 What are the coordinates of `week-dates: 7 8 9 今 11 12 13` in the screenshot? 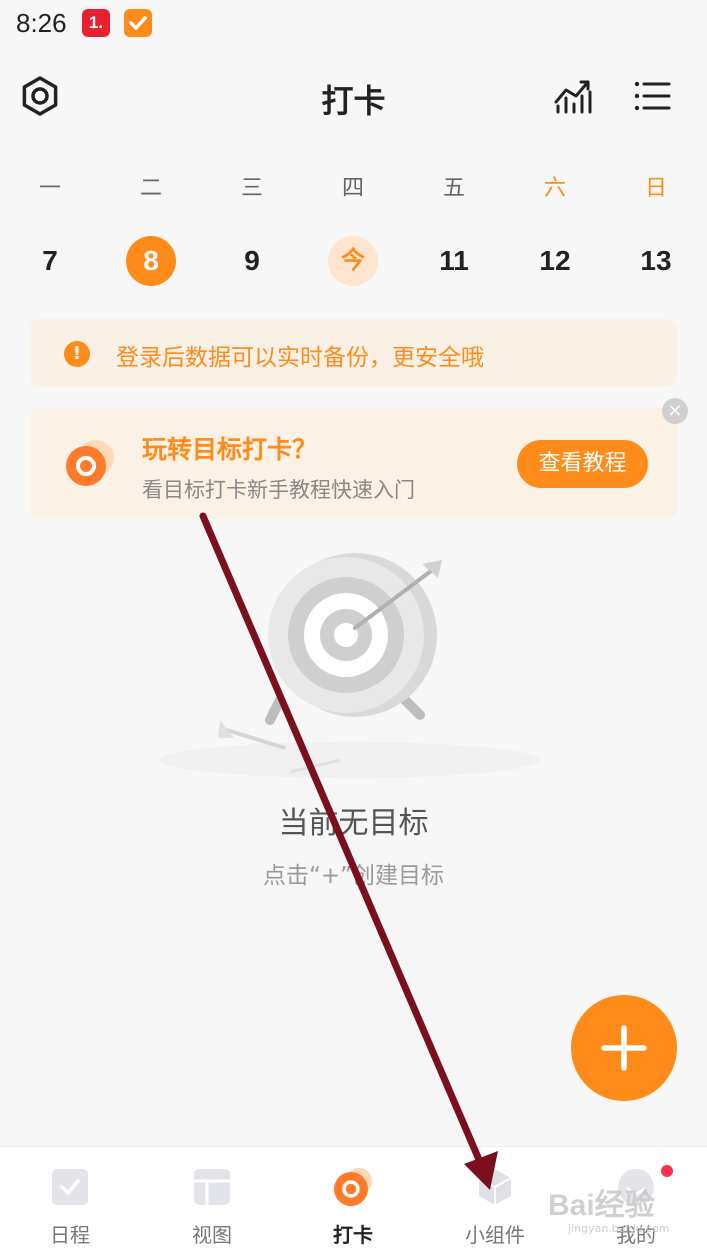 It's located at (353, 261).